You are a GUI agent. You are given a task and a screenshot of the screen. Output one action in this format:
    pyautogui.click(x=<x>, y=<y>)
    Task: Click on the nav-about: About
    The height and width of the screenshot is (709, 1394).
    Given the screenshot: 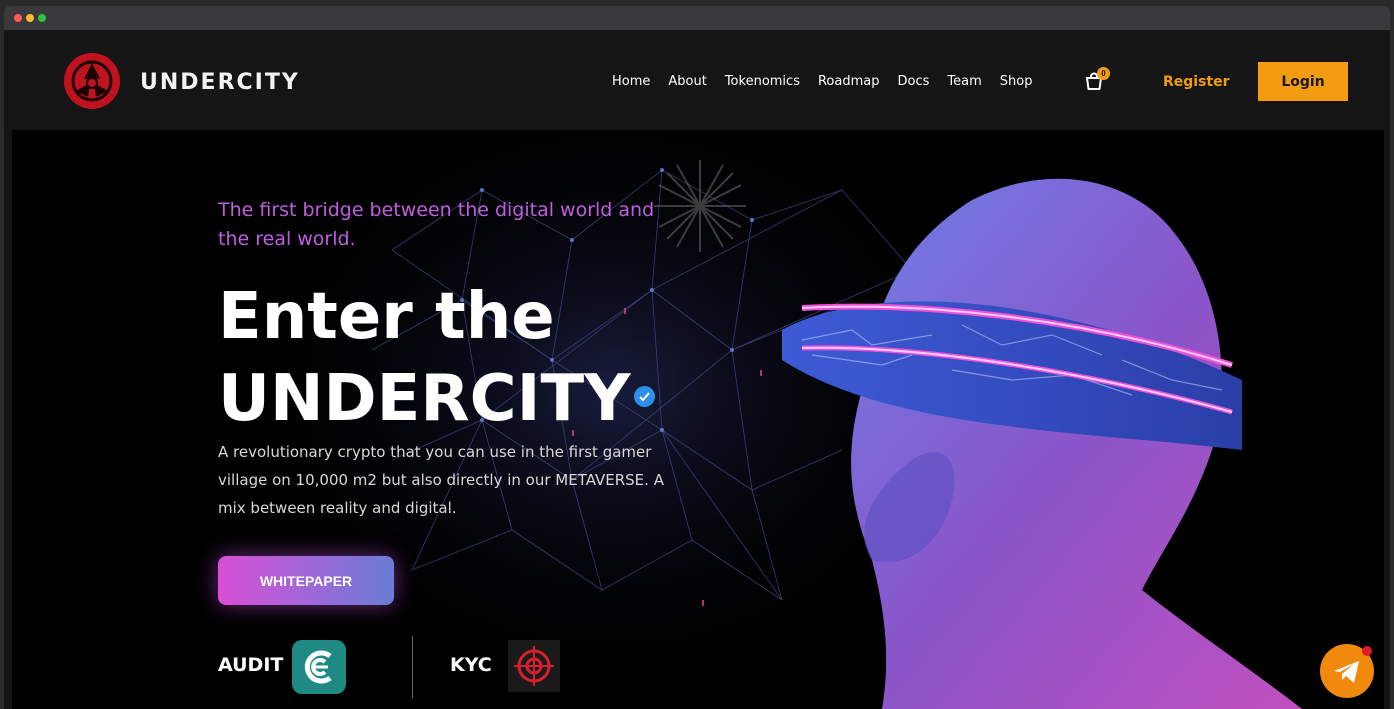 What is the action you would take?
    pyautogui.click(x=687, y=81)
    